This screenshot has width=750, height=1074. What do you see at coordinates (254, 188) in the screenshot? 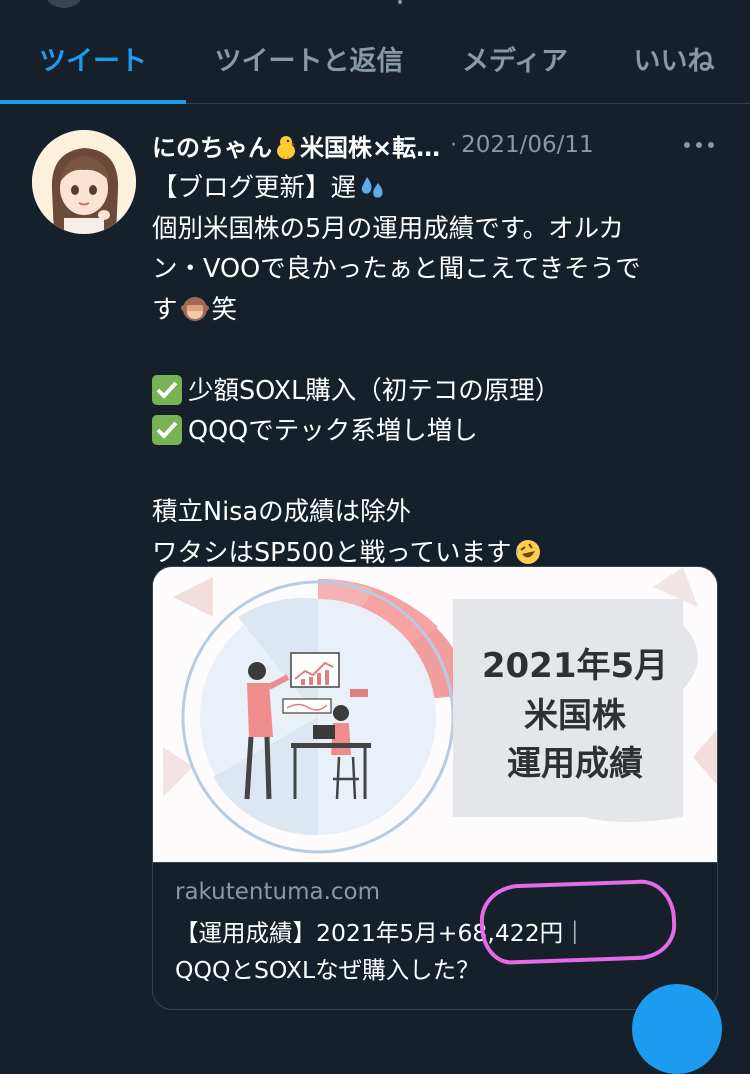
I see `tweet-line-text: 【ブログ更新】遅` at bounding box center [254, 188].